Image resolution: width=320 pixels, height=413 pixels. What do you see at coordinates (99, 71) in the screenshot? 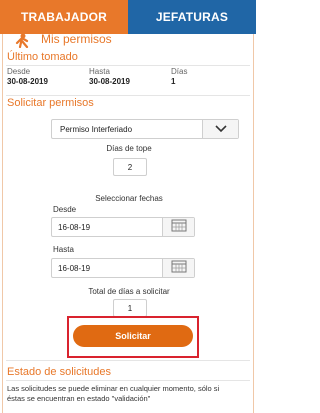
I see `ultimo-hasta-label: Hasta` at bounding box center [99, 71].